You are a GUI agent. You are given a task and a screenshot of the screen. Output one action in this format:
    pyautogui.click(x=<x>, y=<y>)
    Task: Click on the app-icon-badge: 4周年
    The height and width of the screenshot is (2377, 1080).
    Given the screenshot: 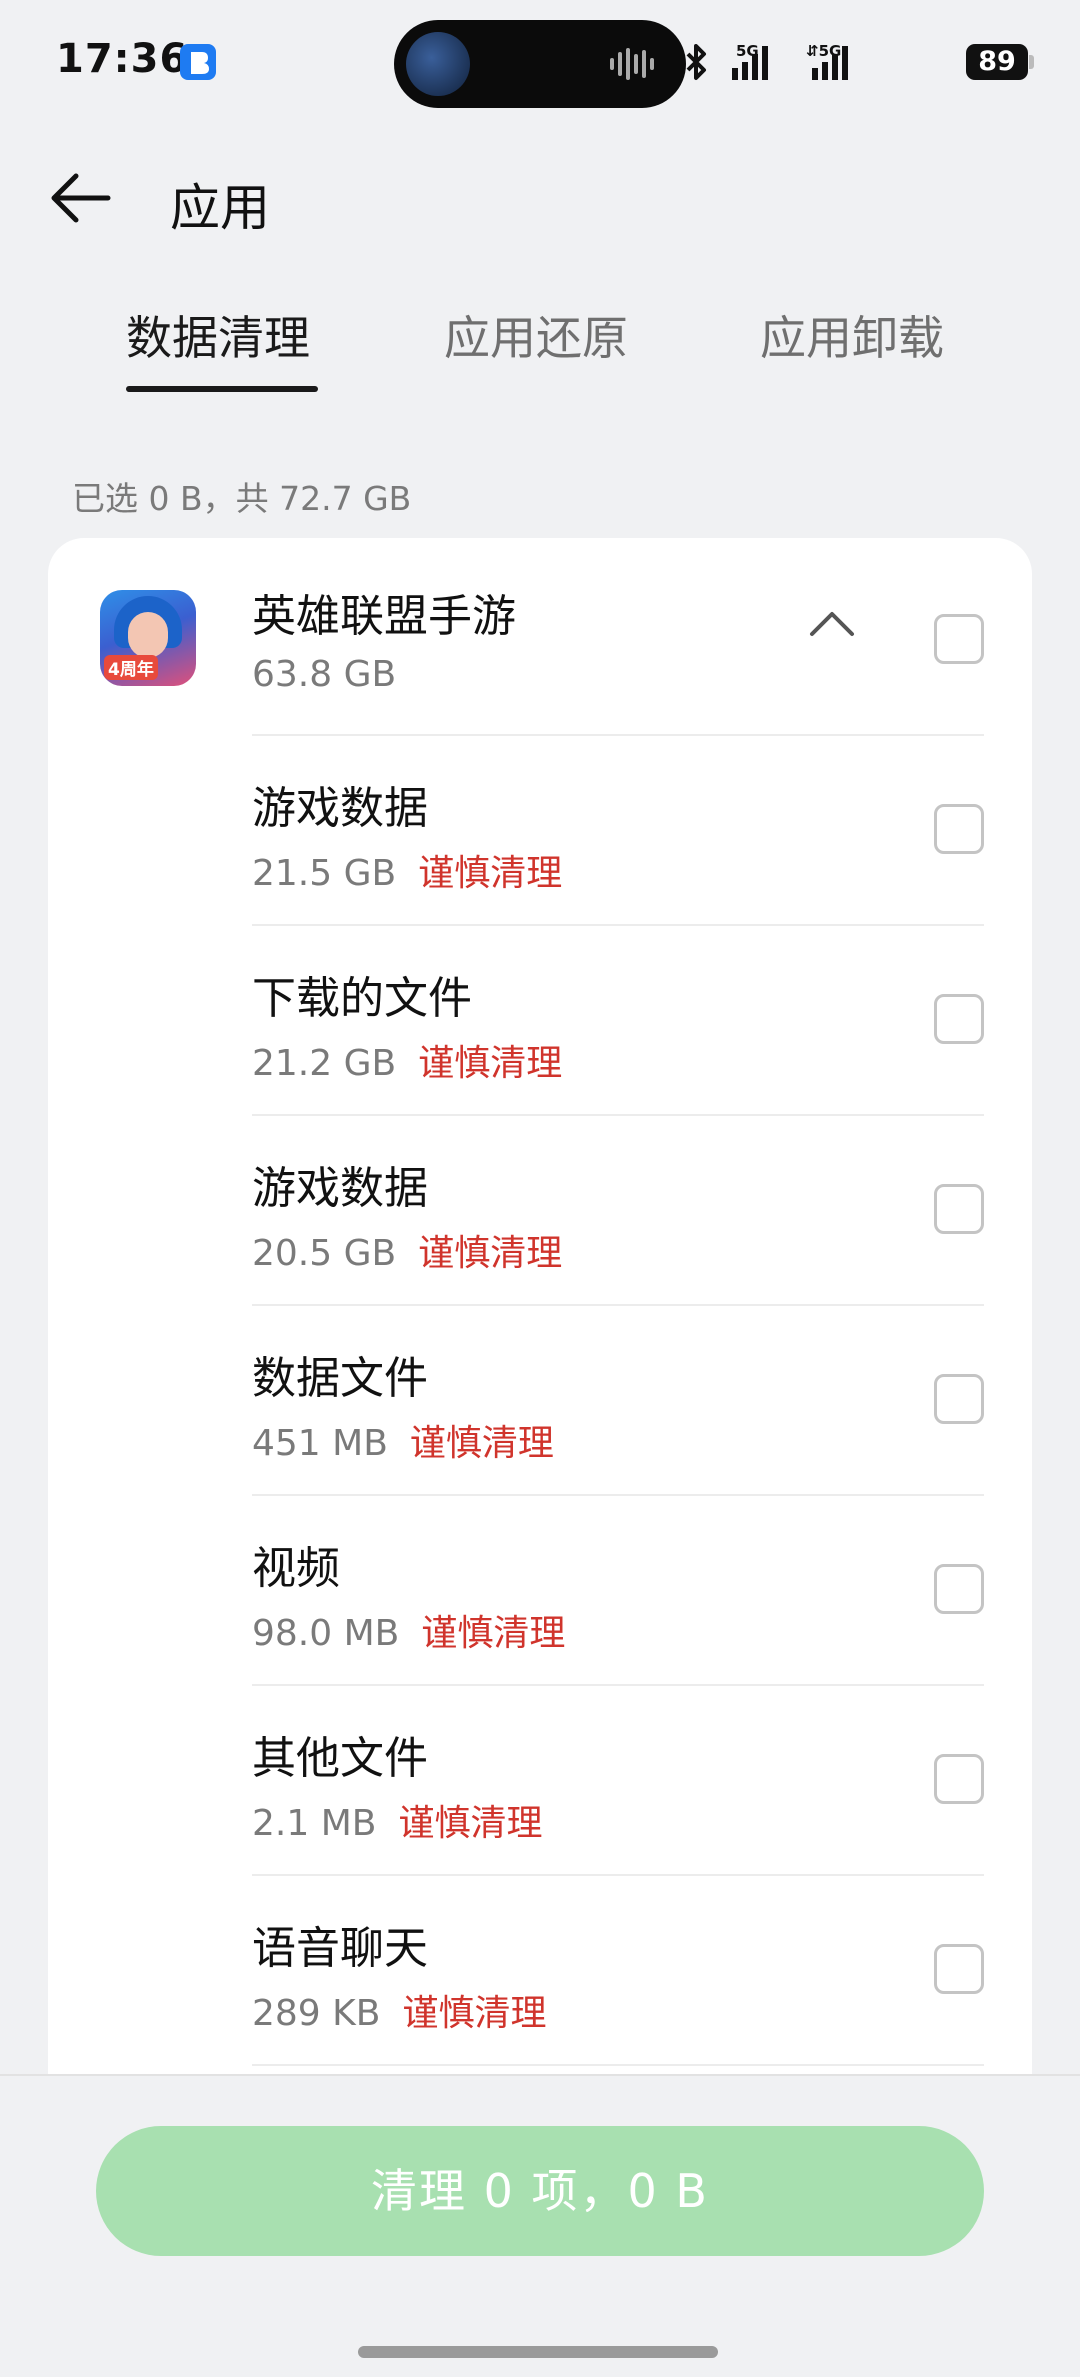 What is the action you would take?
    pyautogui.click(x=131, y=667)
    